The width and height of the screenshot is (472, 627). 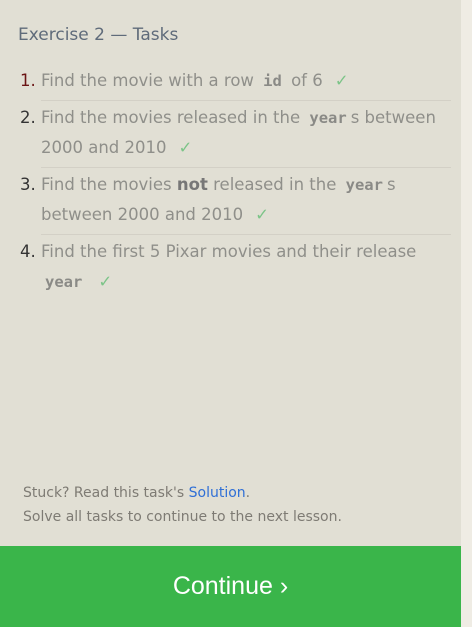 I want to click on stuck-suffix: ., so click(x=248, y=493).